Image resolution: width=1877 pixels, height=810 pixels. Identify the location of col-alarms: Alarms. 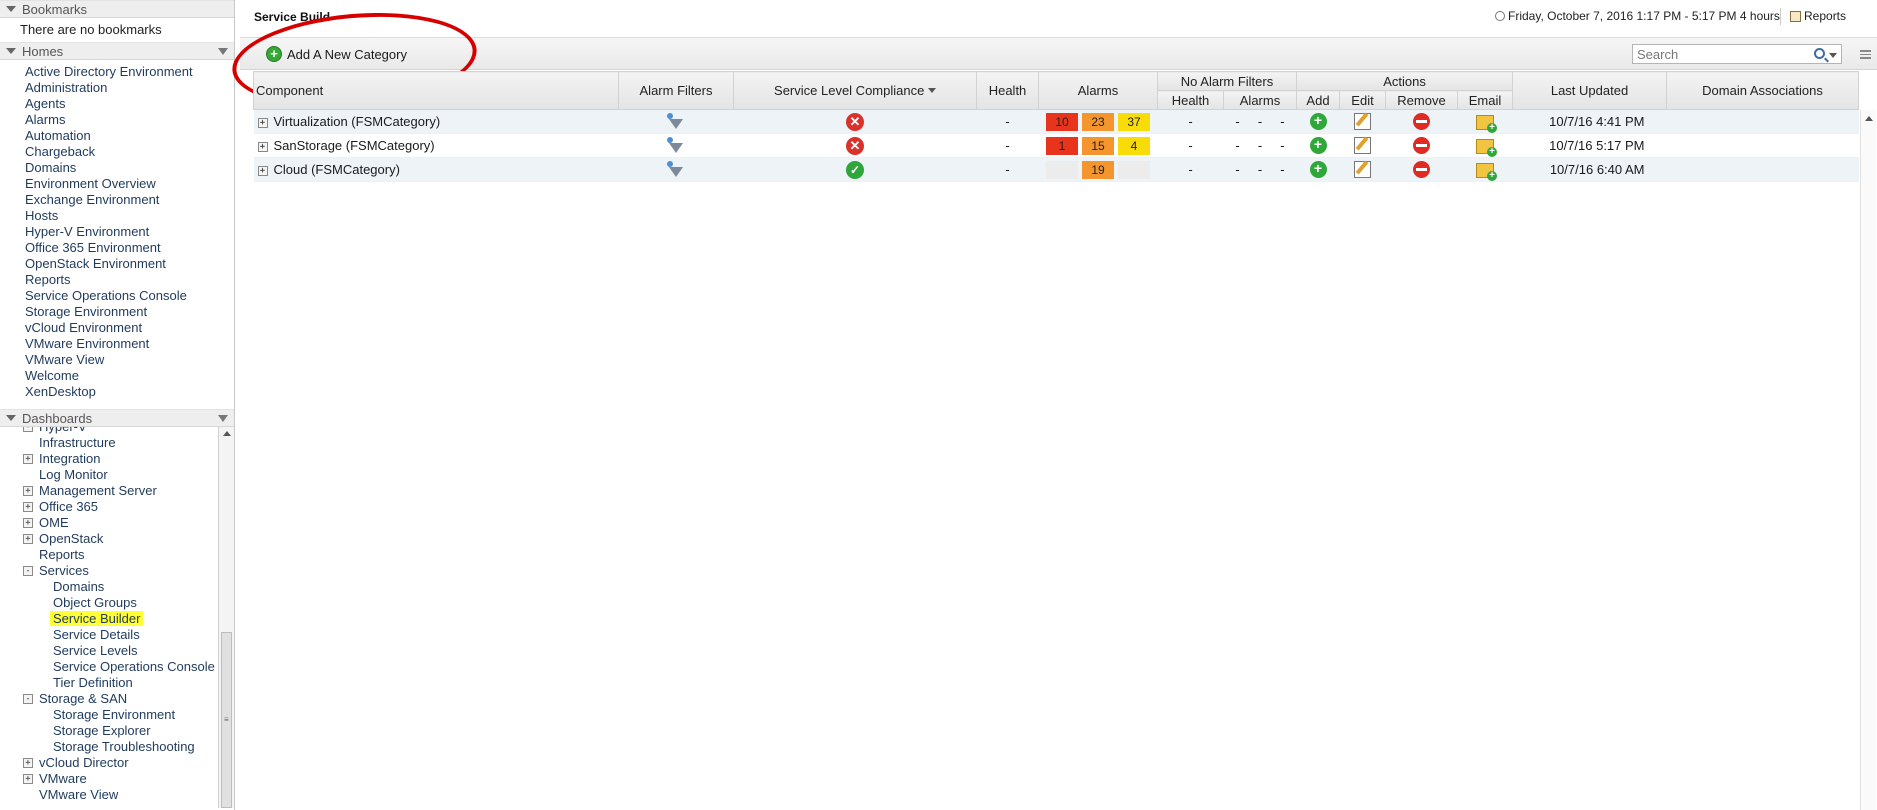
(1098, 90).